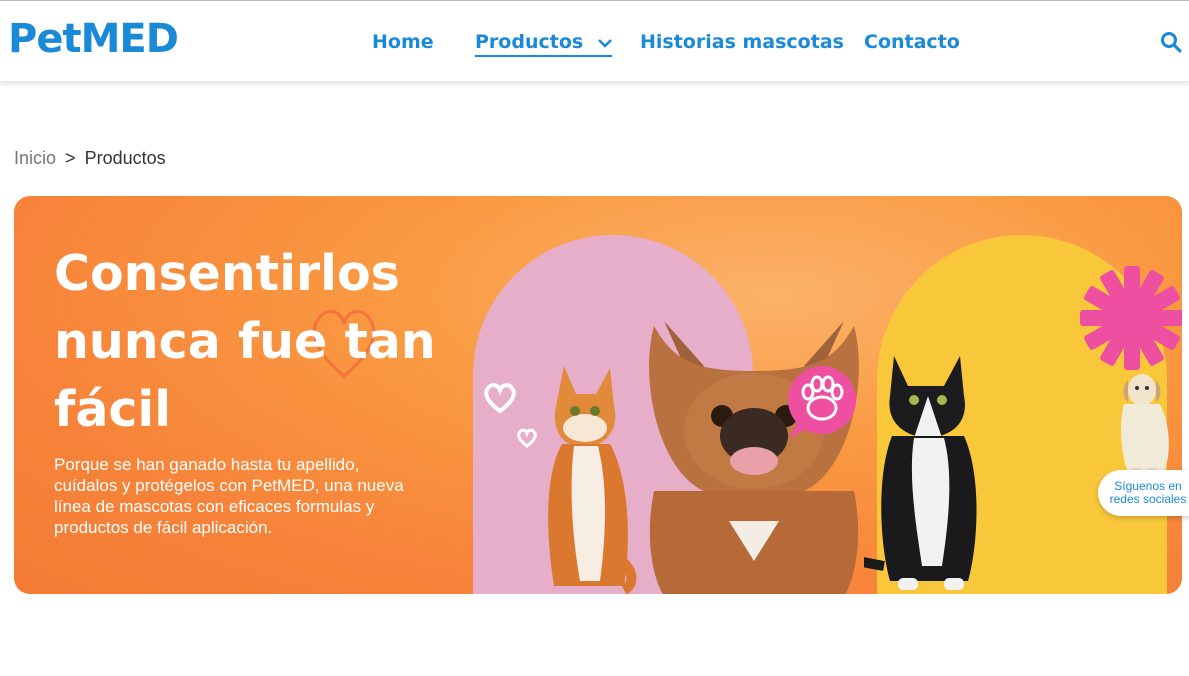 The image size is (1189, 676). Describe the element at coordinates (920, 473) in the screenshot. I see `black-cat-image` at that location.